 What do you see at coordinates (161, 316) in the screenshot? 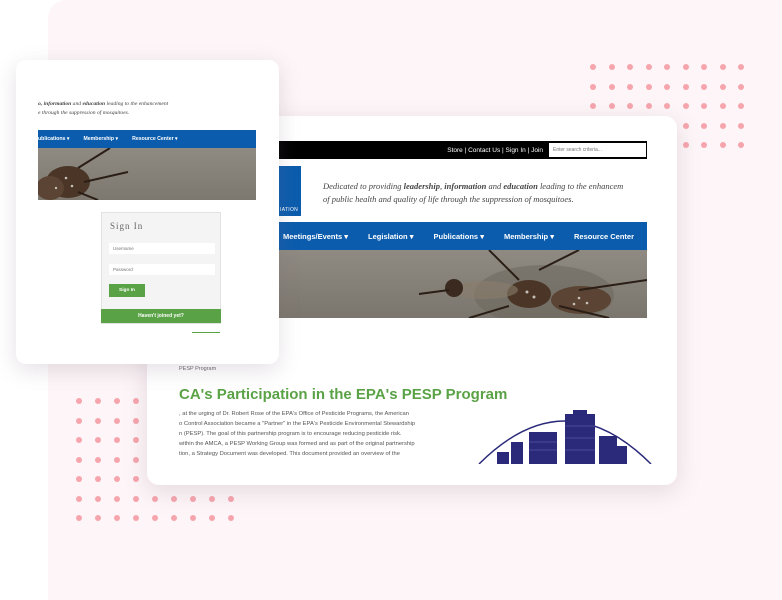
I see `join-prompt-button: Haven't joined yet?` at bounding box center [161, 316].